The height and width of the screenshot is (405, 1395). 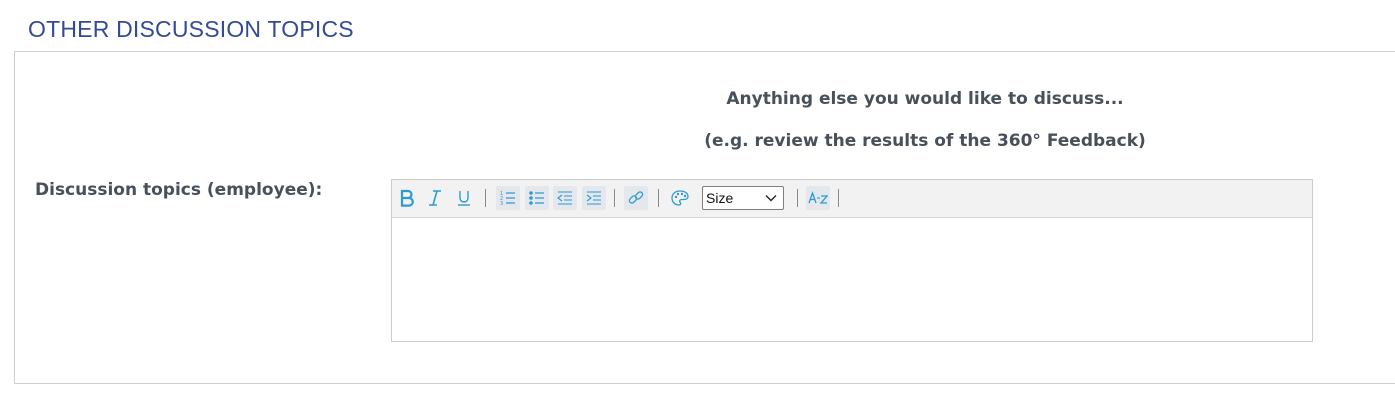 I want to click on color-palette-button, so click(x=680, y=198).